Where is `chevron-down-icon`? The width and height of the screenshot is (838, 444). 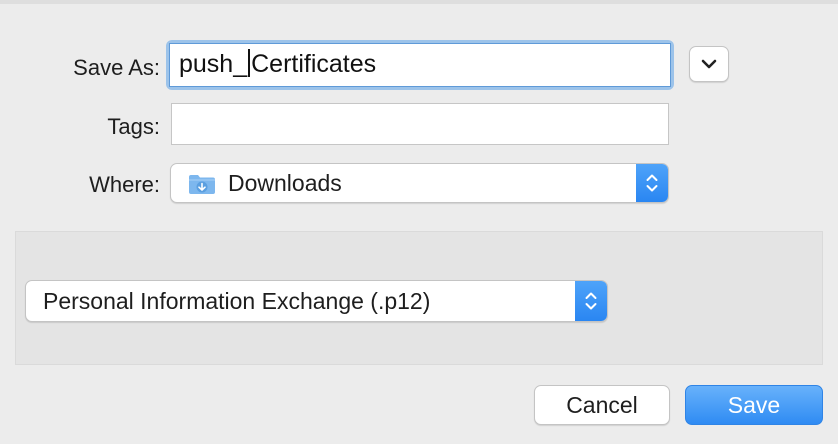 chevron-down-icon is located at coordinates (709, 64).